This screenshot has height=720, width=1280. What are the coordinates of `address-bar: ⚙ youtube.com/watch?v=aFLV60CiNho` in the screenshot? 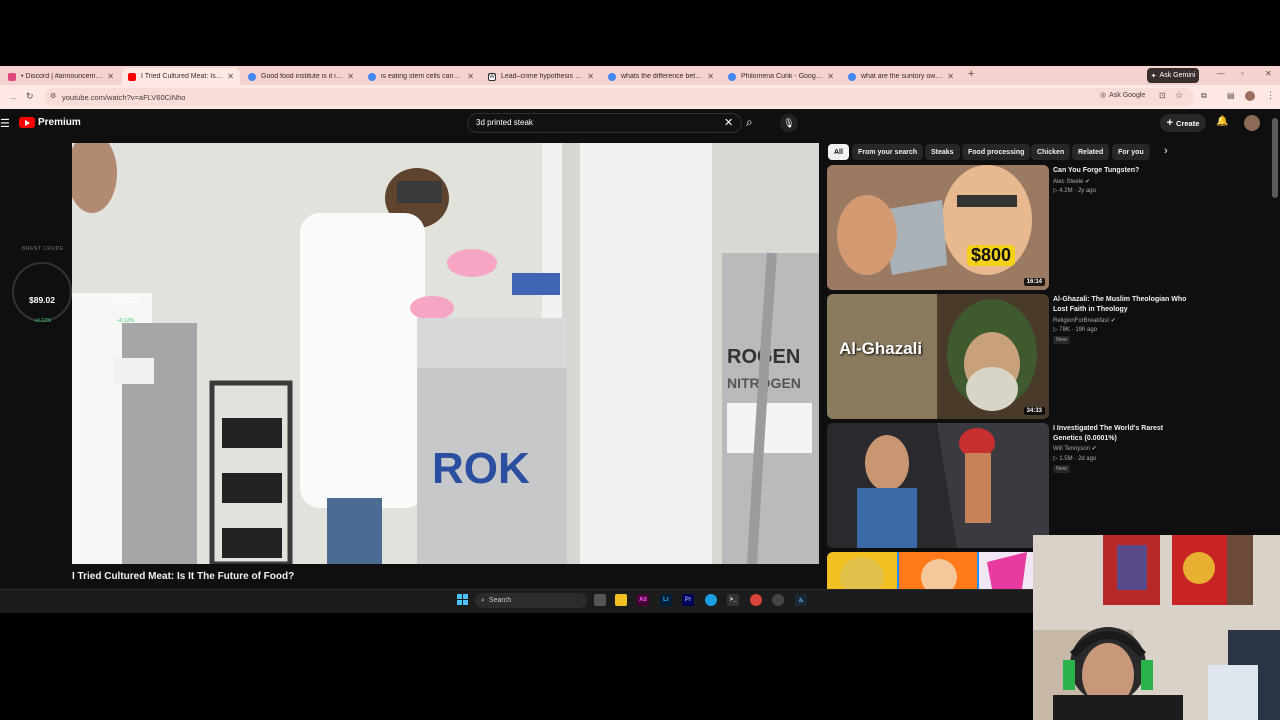 It's located at (619, 97).